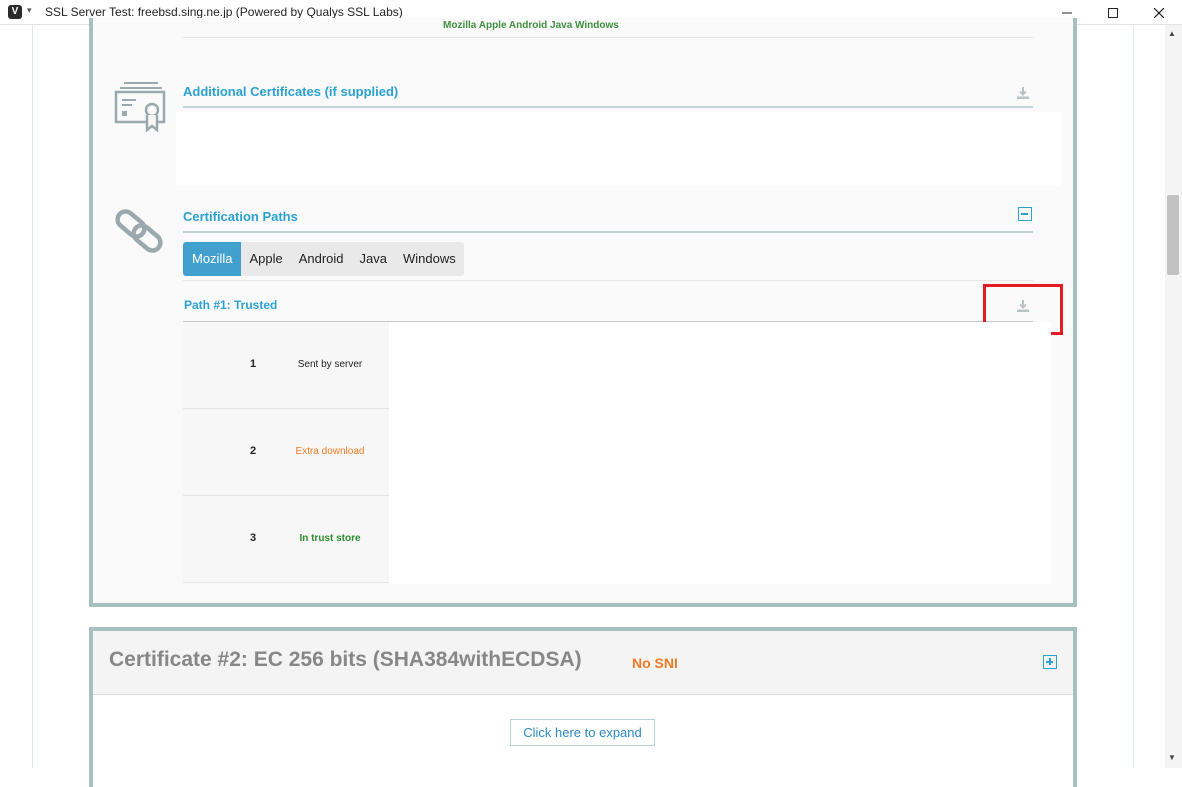 This screenshot has width=1182, height=787. Describe the element at coordinates (286, 365) in the screenshot. I see `path-row: 1 Sent by server` at that location.